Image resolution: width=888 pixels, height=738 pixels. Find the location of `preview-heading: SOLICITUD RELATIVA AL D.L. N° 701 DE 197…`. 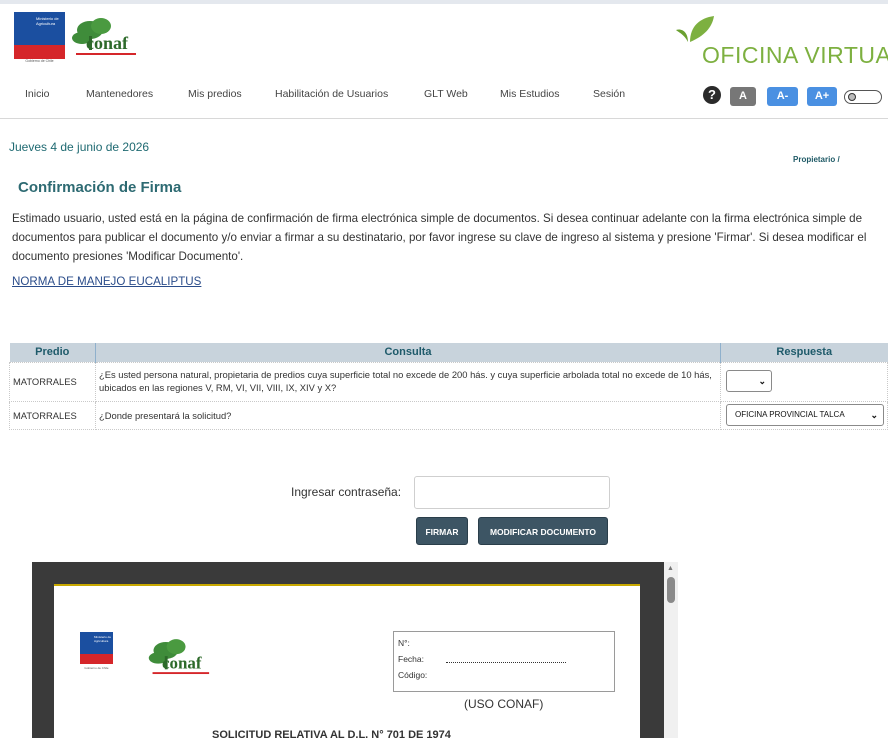

preview-heading: SOLICITUD RELATIVA AL D.L. N° 701 DE 197… is located at coordinates (331, 733).